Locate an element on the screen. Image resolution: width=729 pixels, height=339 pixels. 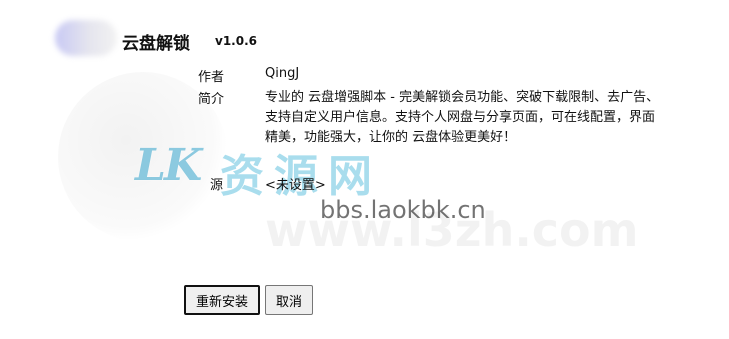
description-label: 简介 is located at coordinates (211, 99).